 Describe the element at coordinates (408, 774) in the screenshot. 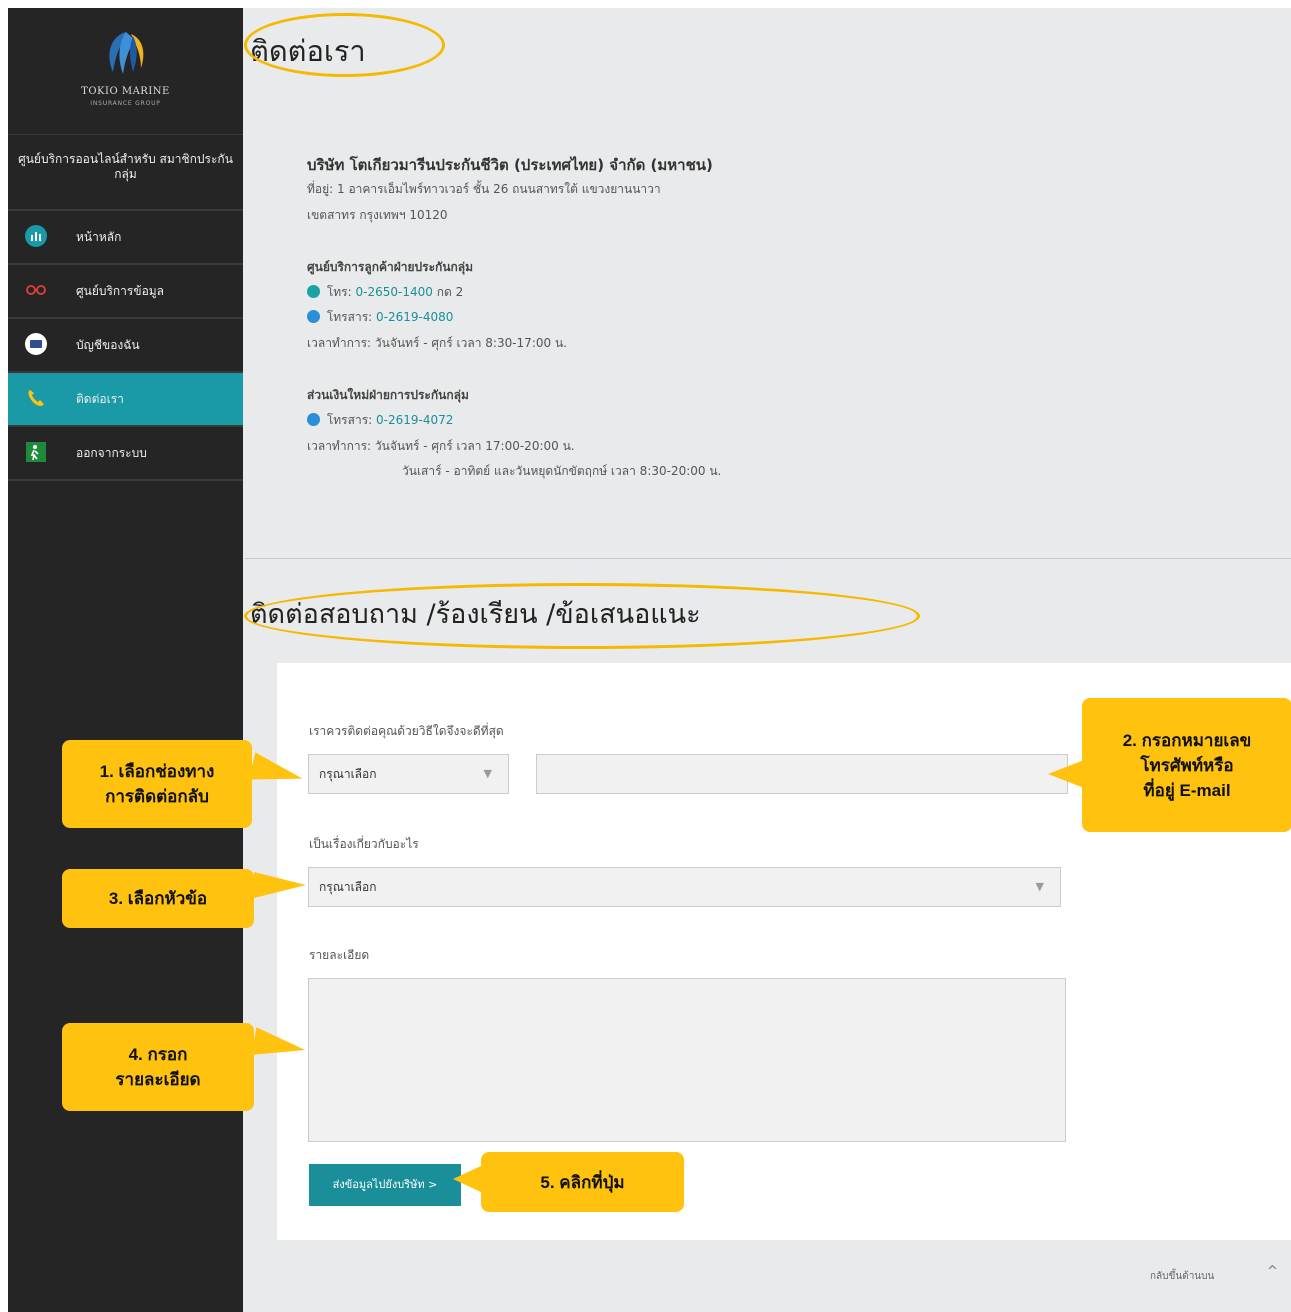

I see `contact-method-select: กรุณาเลือก ▼` at that location.